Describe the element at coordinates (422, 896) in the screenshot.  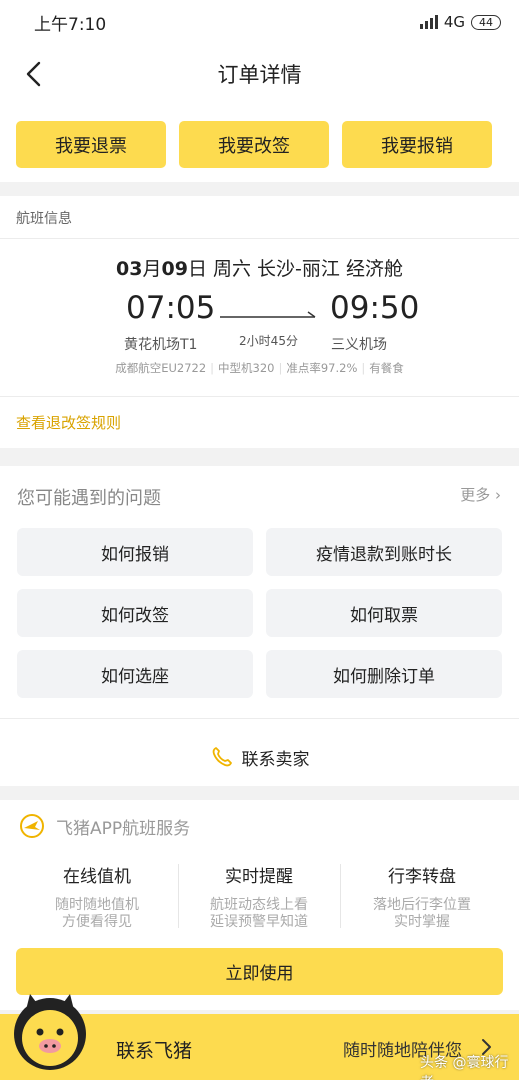
I see `service-baggage-carousel: 行李转盘 落地后行李位置 实时掌握` at that location.